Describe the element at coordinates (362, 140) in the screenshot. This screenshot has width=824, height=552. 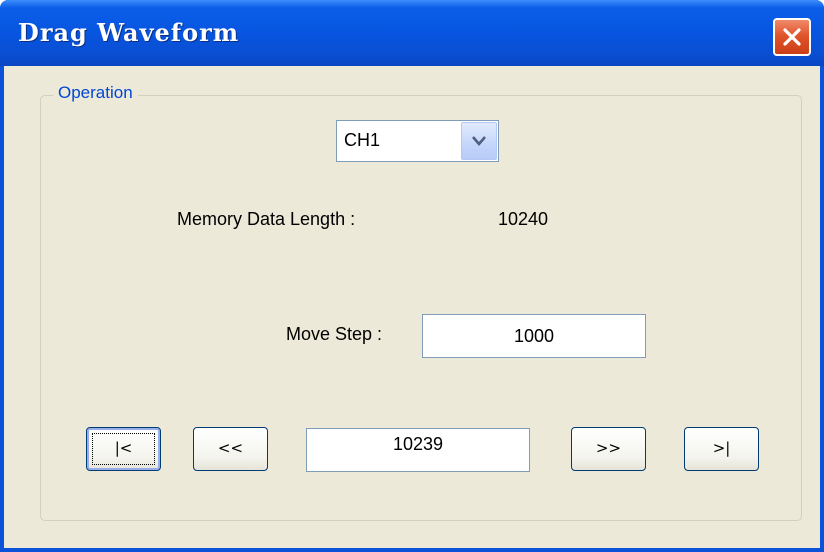
I see `channel-value: CH1` at that location.